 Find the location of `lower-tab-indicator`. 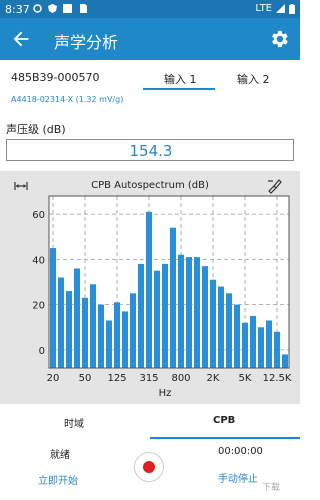

lower-tab-indicator is located at coordinates (225, 438).